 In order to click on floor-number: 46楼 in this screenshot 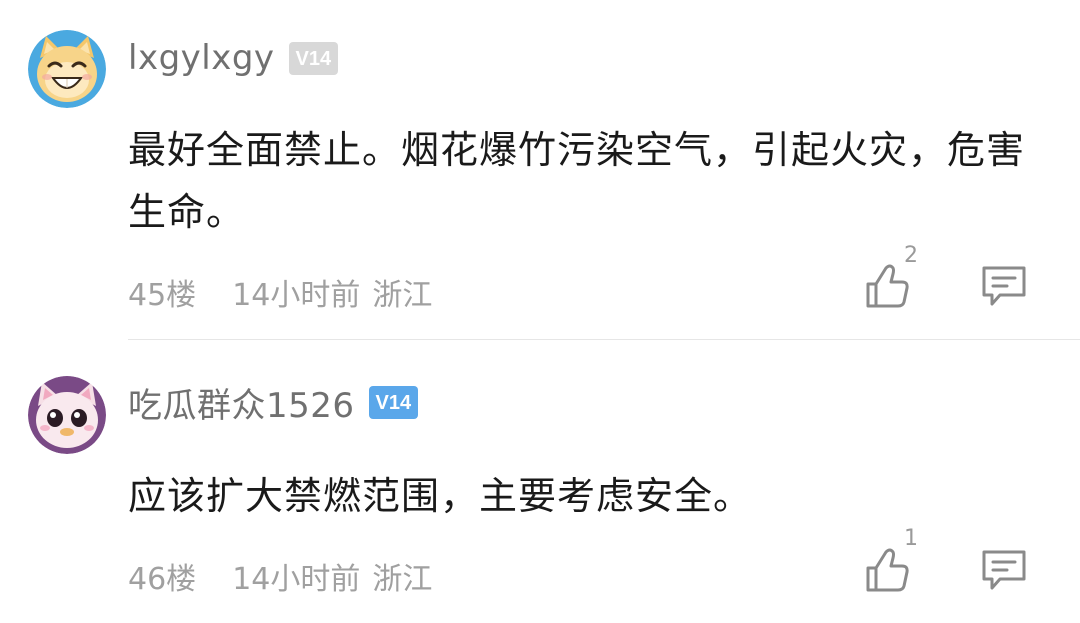, I will do `click(162, 579)`.